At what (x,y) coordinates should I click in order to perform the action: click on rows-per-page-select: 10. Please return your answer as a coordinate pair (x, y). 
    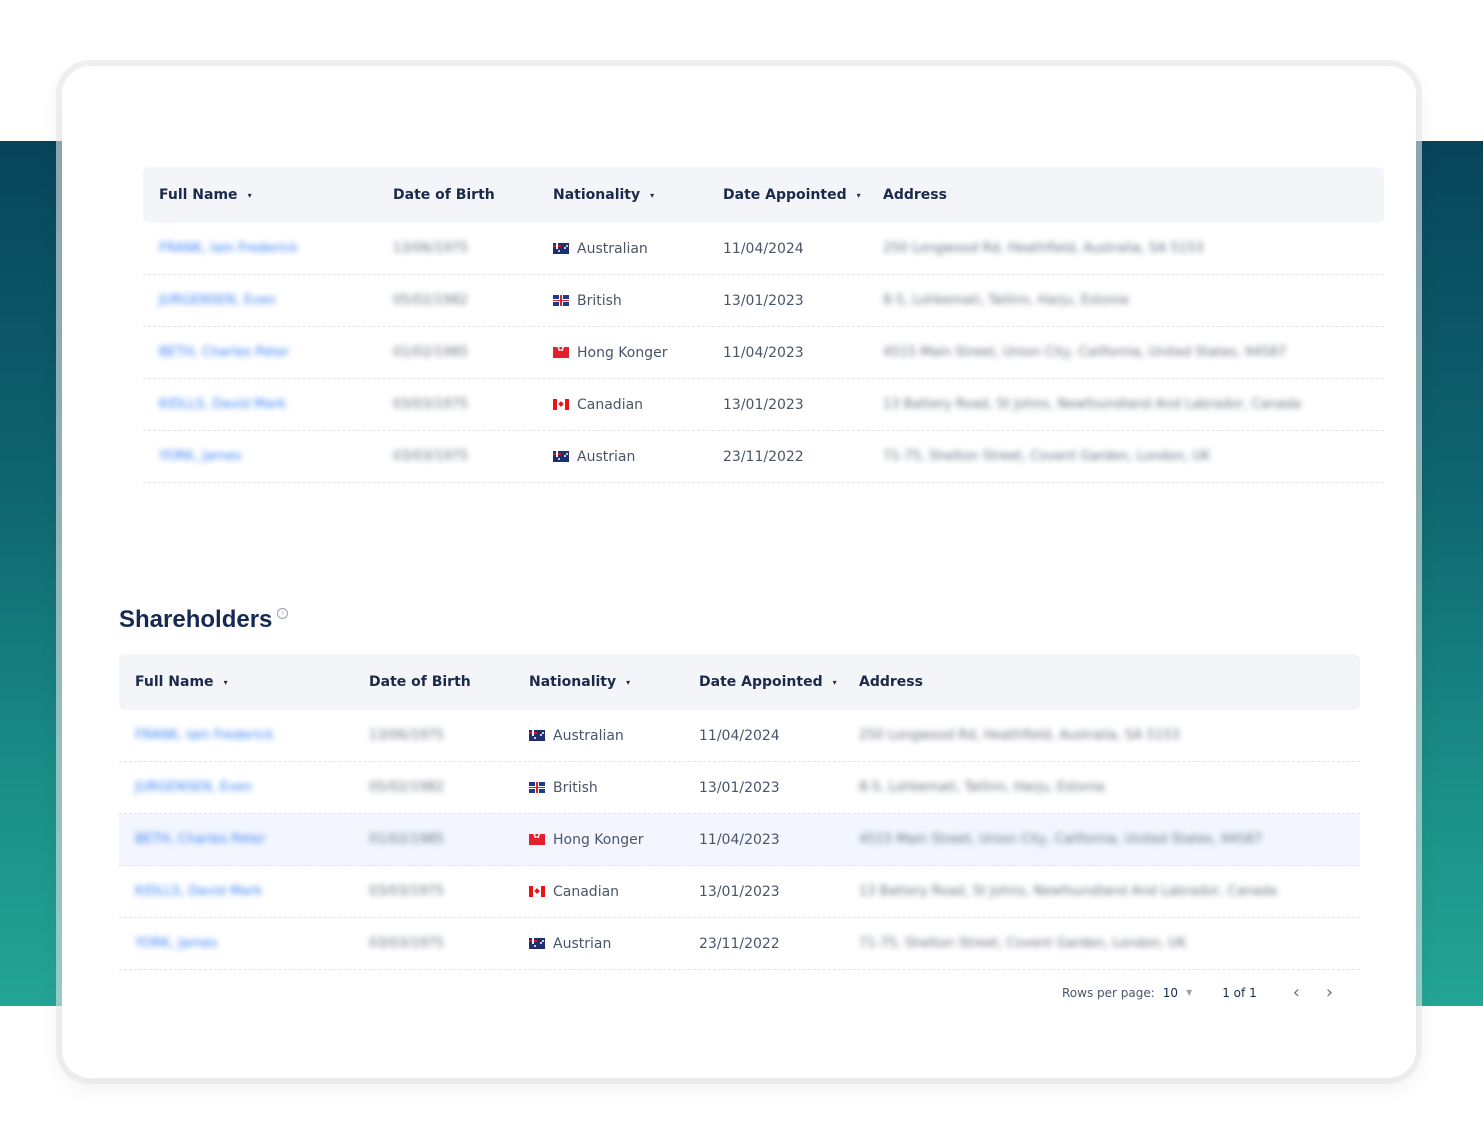
    Looking at the image, I should click on (1170, 993).